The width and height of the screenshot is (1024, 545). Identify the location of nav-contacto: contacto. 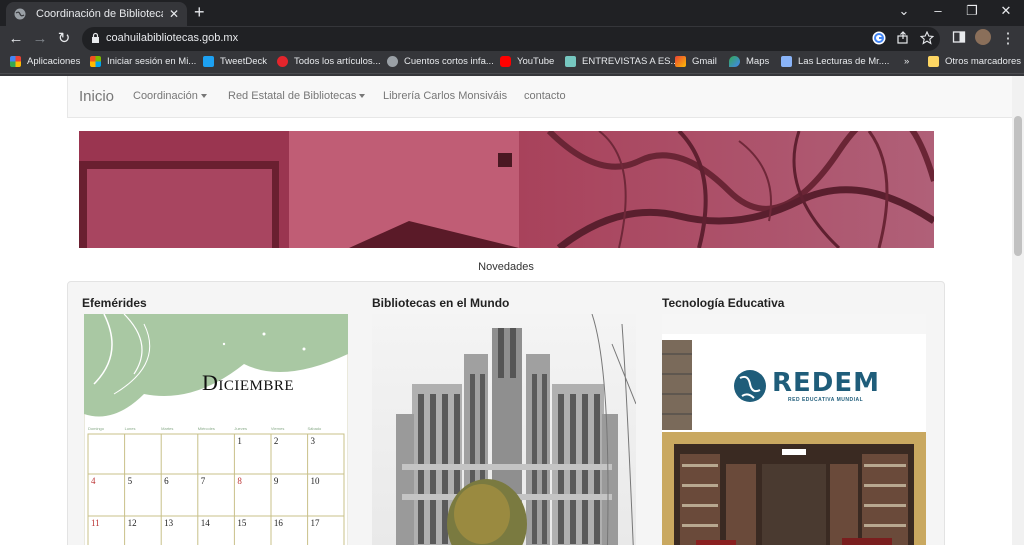
(545, 96).